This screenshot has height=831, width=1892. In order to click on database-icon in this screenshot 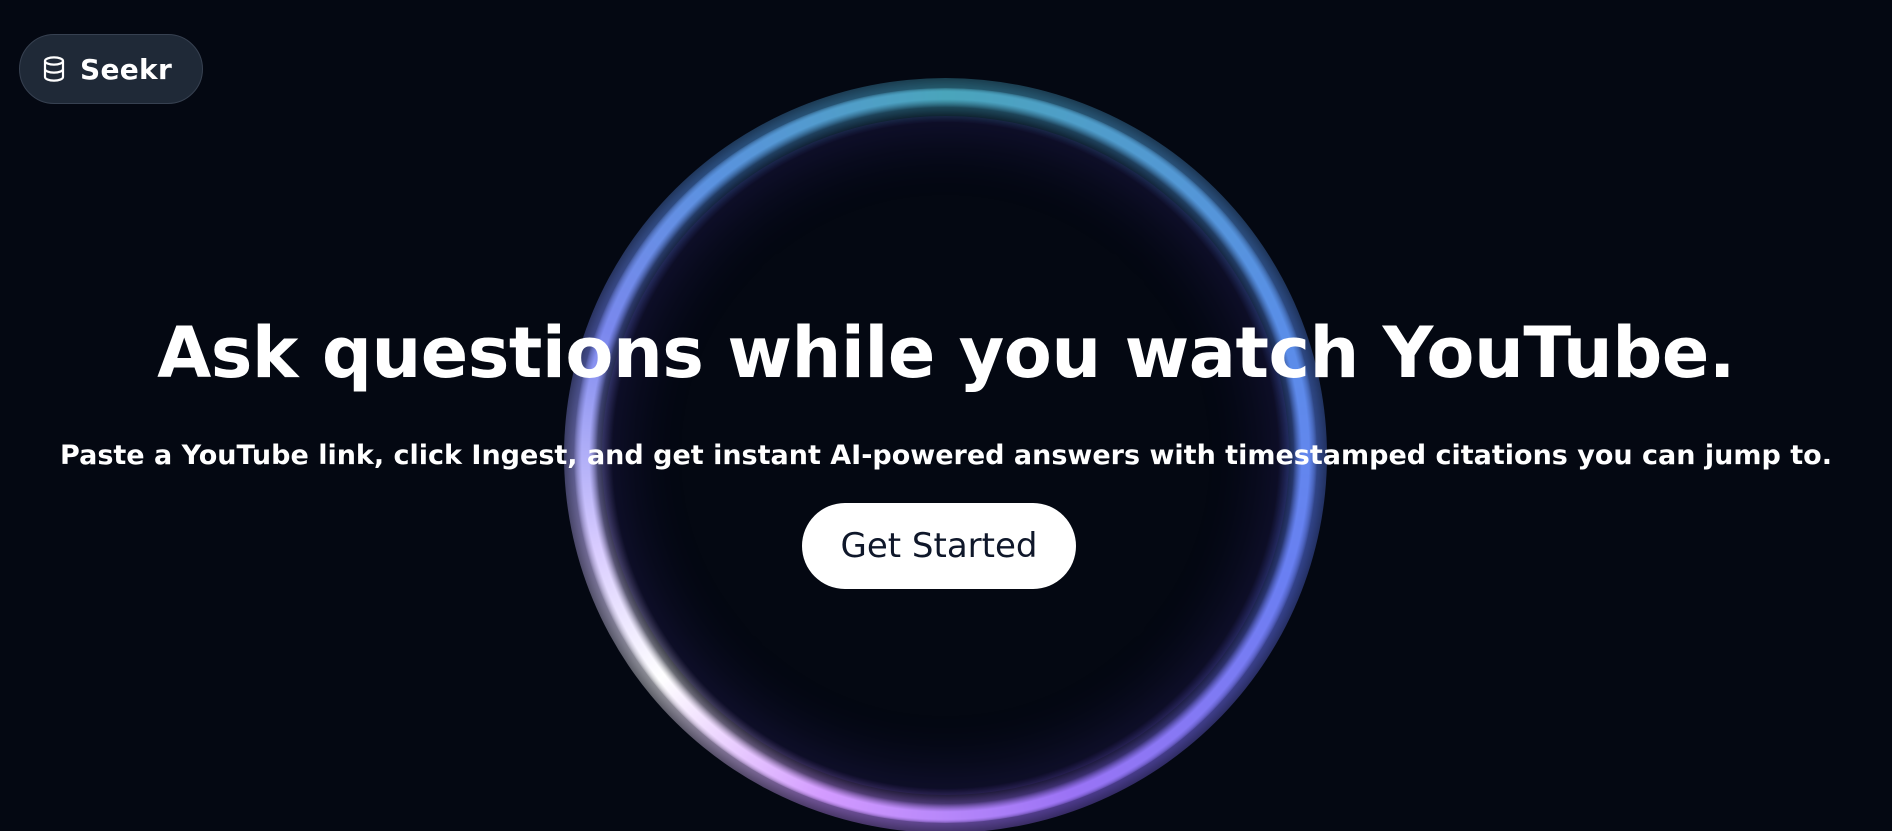, I will do `click(54, 69)`.